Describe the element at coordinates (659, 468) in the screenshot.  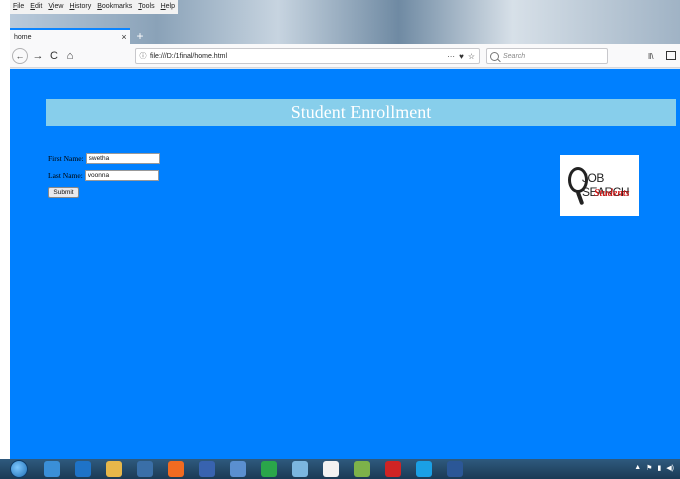
I see `tray-battery-icon: ▮` at that location.